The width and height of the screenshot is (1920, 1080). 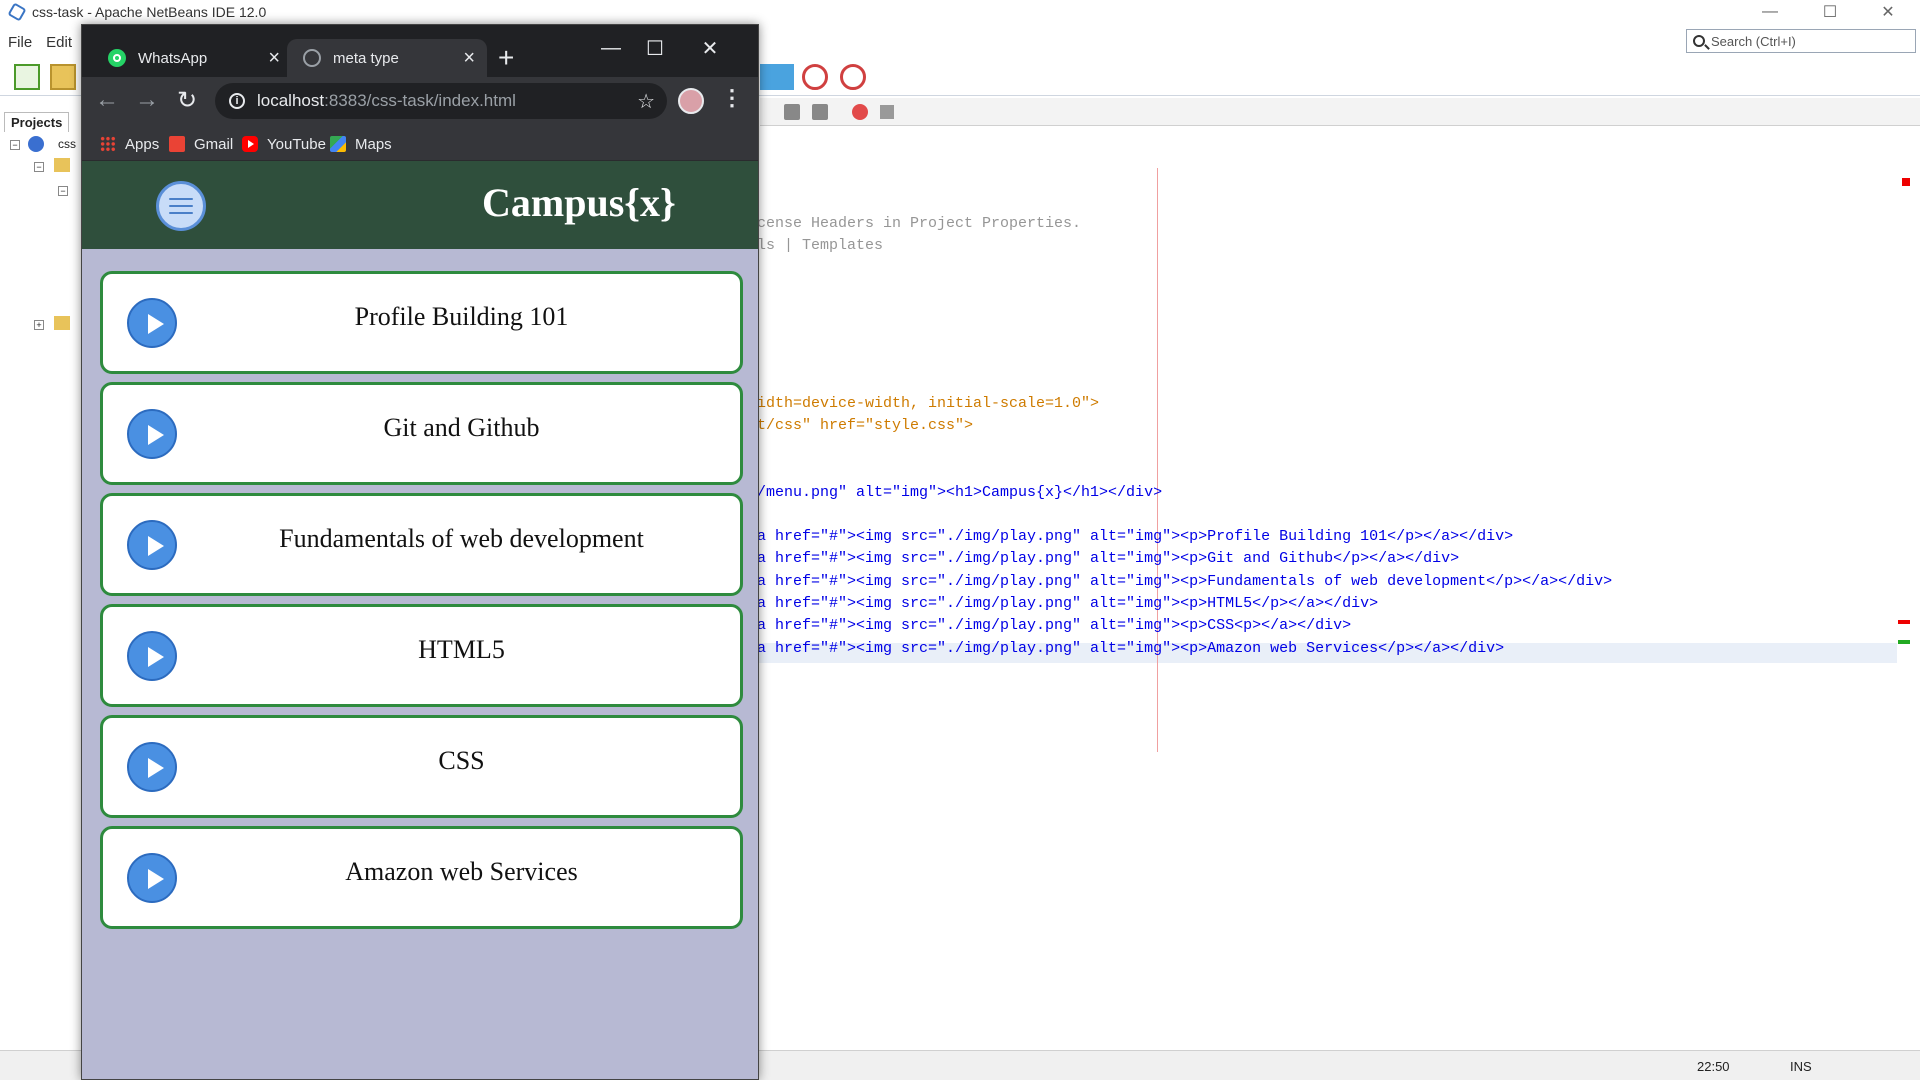 What do you see at coordinates (63, 77) in the screenshot?
I see `new-project-icon` at bounding box center [63, 77].